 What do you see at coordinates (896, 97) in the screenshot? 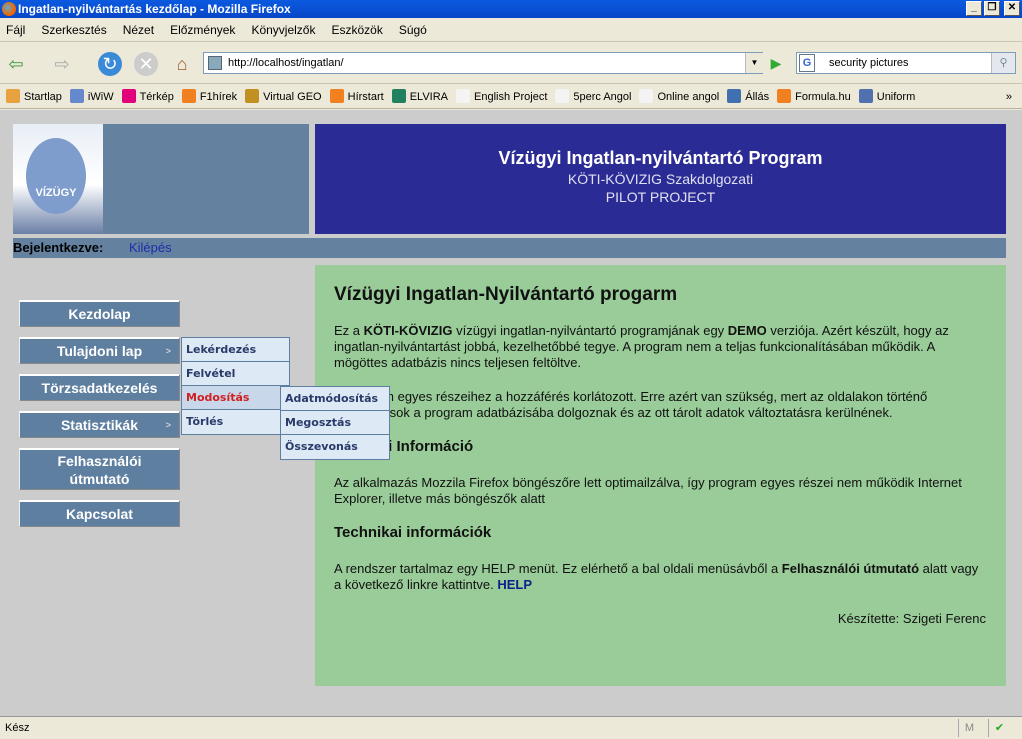
I see `bookmark-label: Uniform` at bounding box center [896, 97].